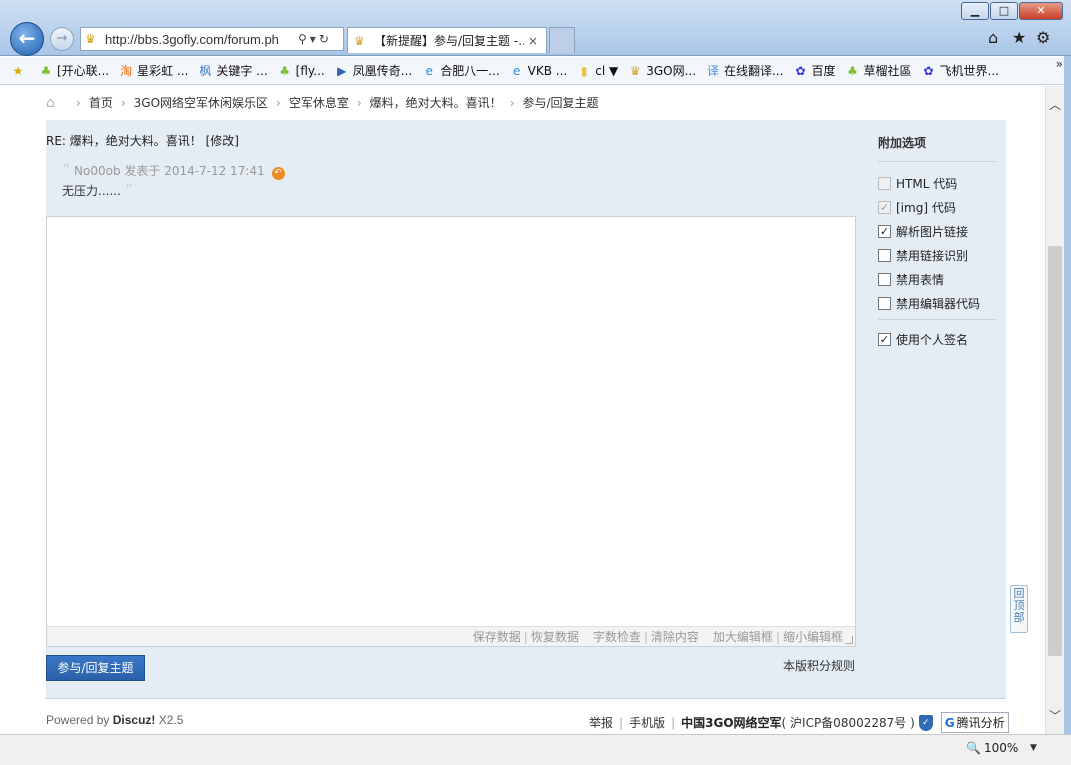 Image resolution: width=1071 pixels, height=765 pixels. Describe the element at coordinates (497, 637) in the screenshot. I see `save-data-button: 保存数据` at that location.